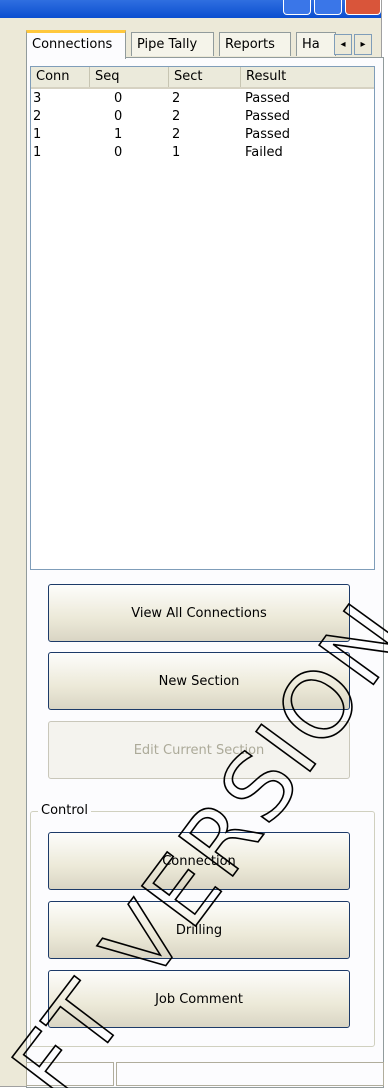 This screenshot has height=1088, width=388. Describe the element at coordinates (363, 44) in the screenshot. I see `tab-scroll-right-icon: ▸` at that location.